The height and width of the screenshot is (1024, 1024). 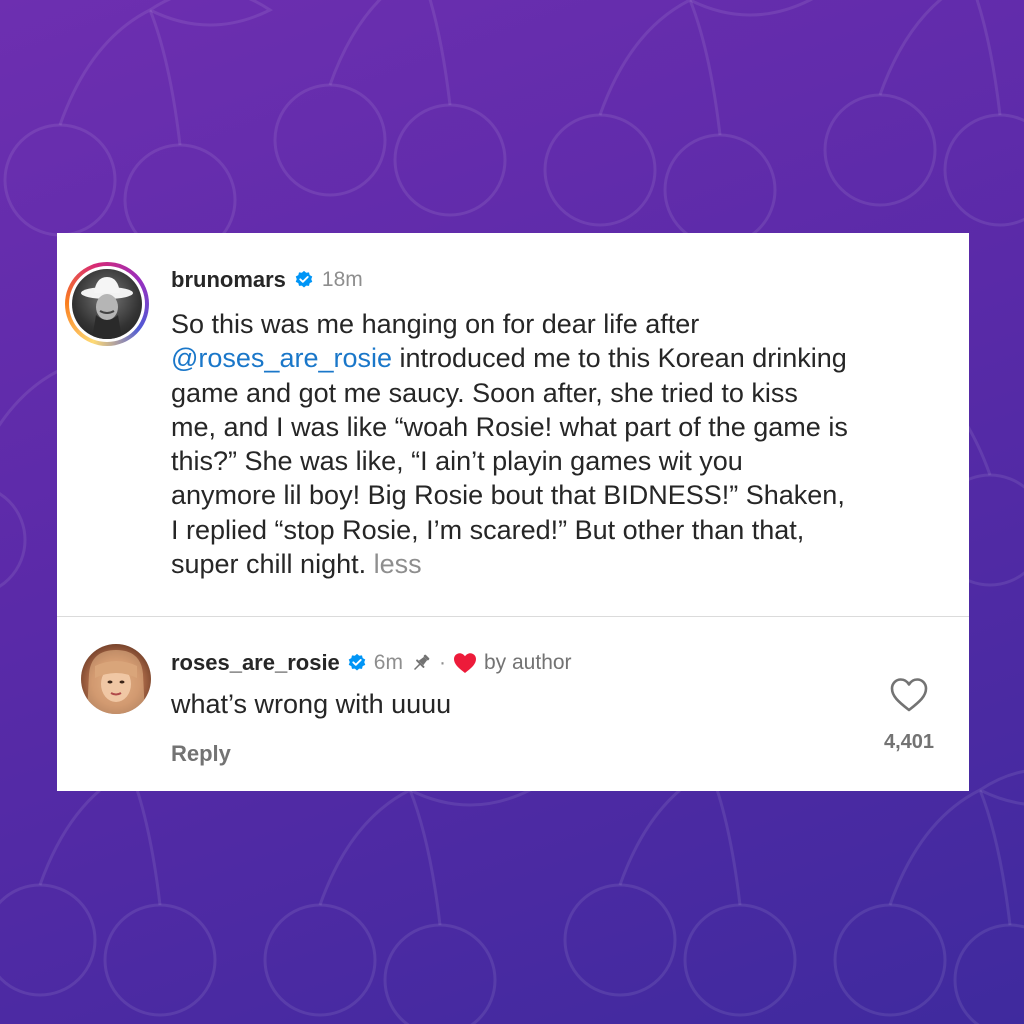 I want to click on comment-timestamp: 6m, so click(x=388, y=662).